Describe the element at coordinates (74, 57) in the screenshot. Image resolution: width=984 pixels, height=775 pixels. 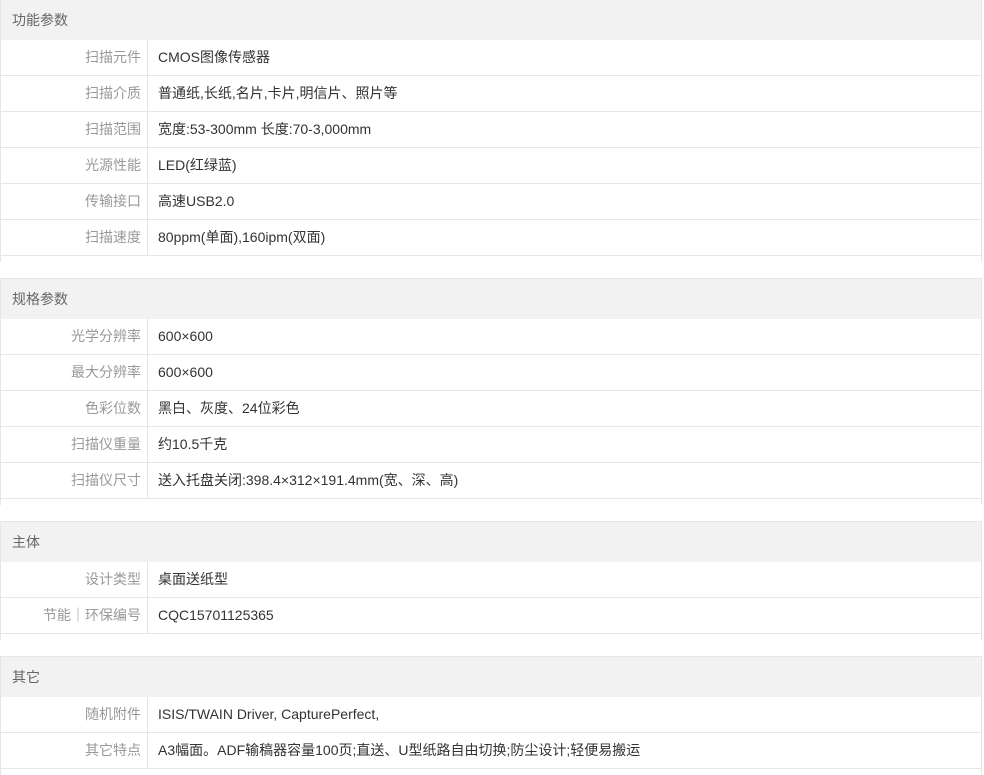
I see `spec-key: 扫描元件` at that location.